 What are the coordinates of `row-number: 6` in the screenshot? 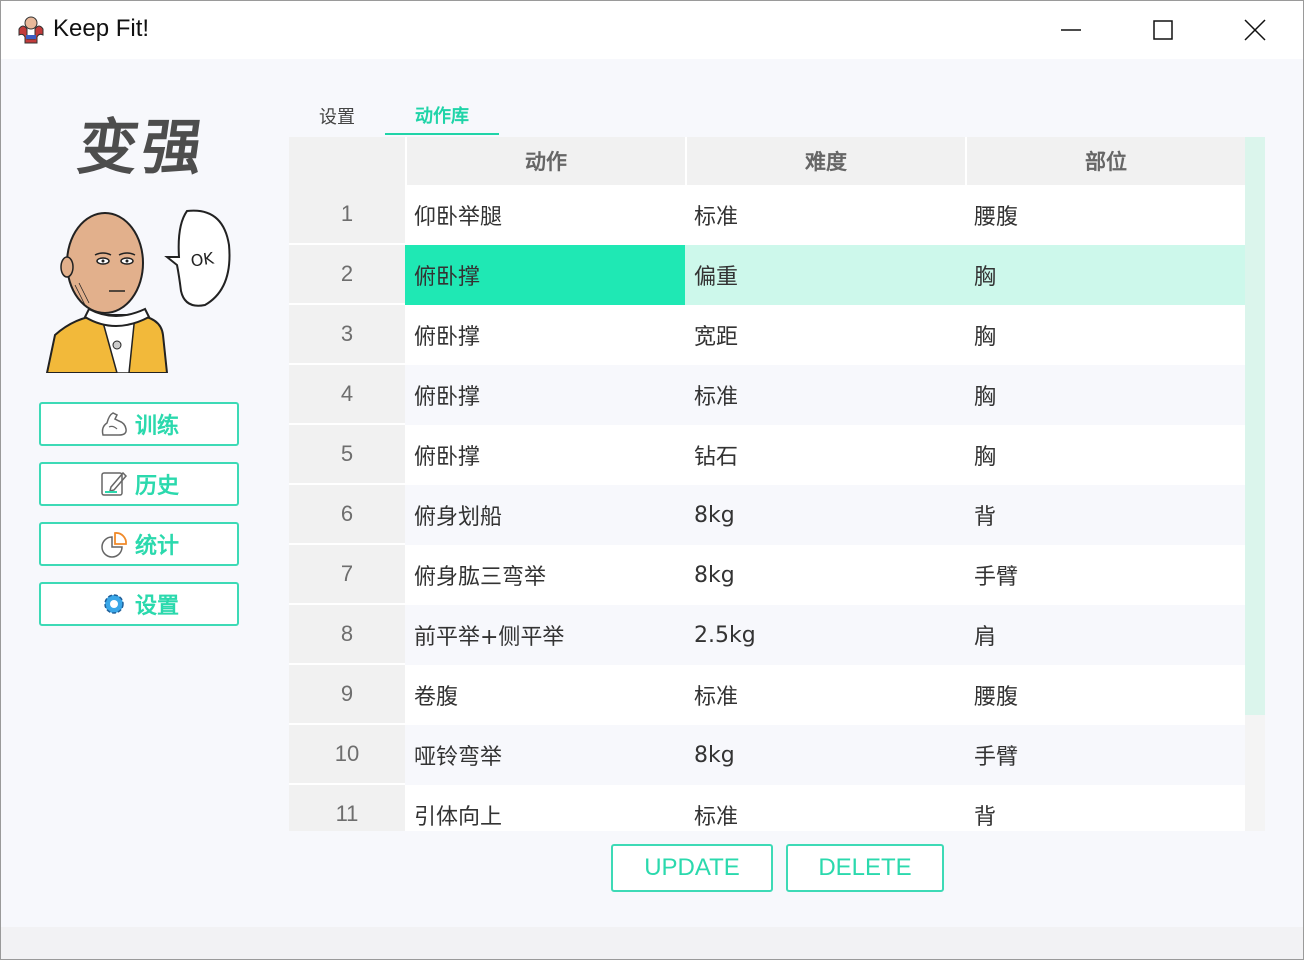 It's located at (347, 515).